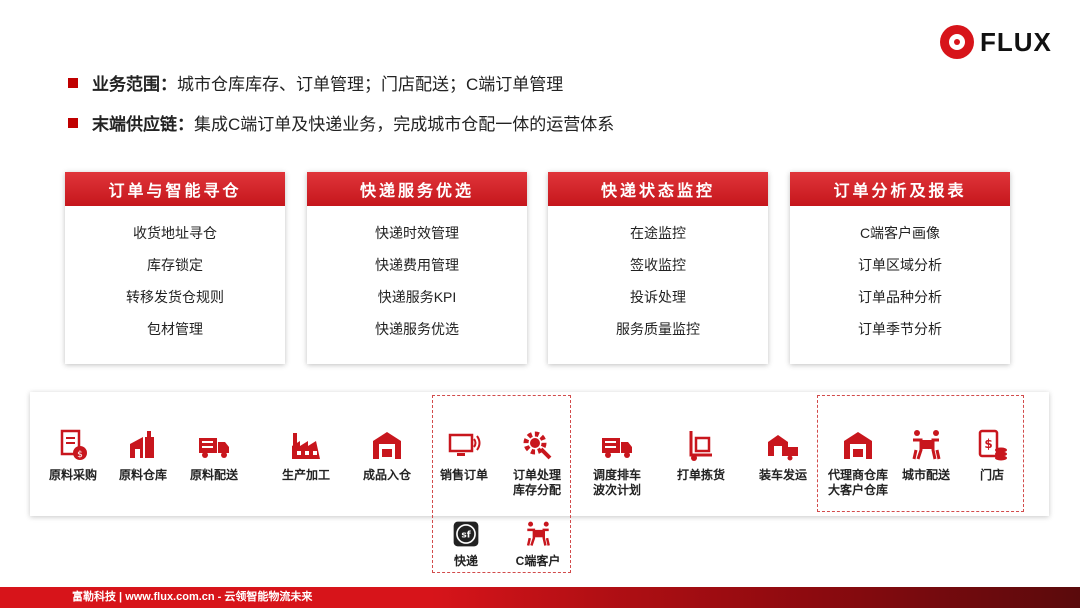 Image resolution: width=1080 pixels, height=608 pixels. What do you see at coordinates (538, 533) in the screenshot?
I see `customer-parcel-icon` at bounding box center [538, 533].